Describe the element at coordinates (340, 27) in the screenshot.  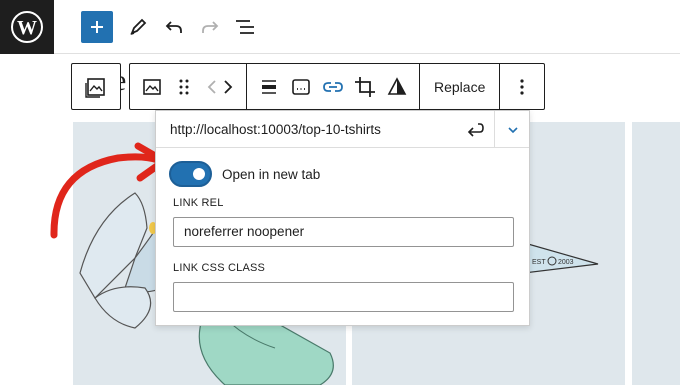
I see `editor-top-toolbar: W` at that location.